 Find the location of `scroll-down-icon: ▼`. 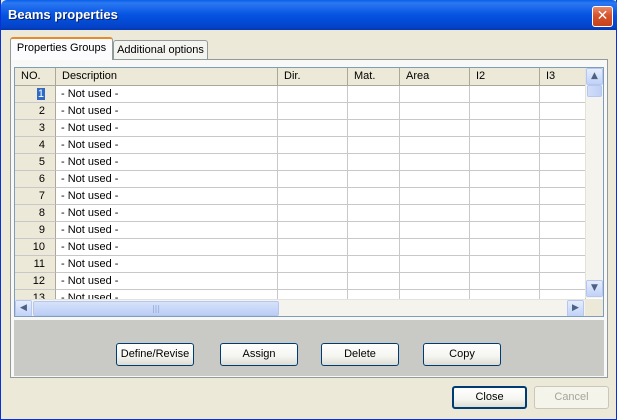

scroll-down-icon: ▼ is located at coordinates (594, 288).